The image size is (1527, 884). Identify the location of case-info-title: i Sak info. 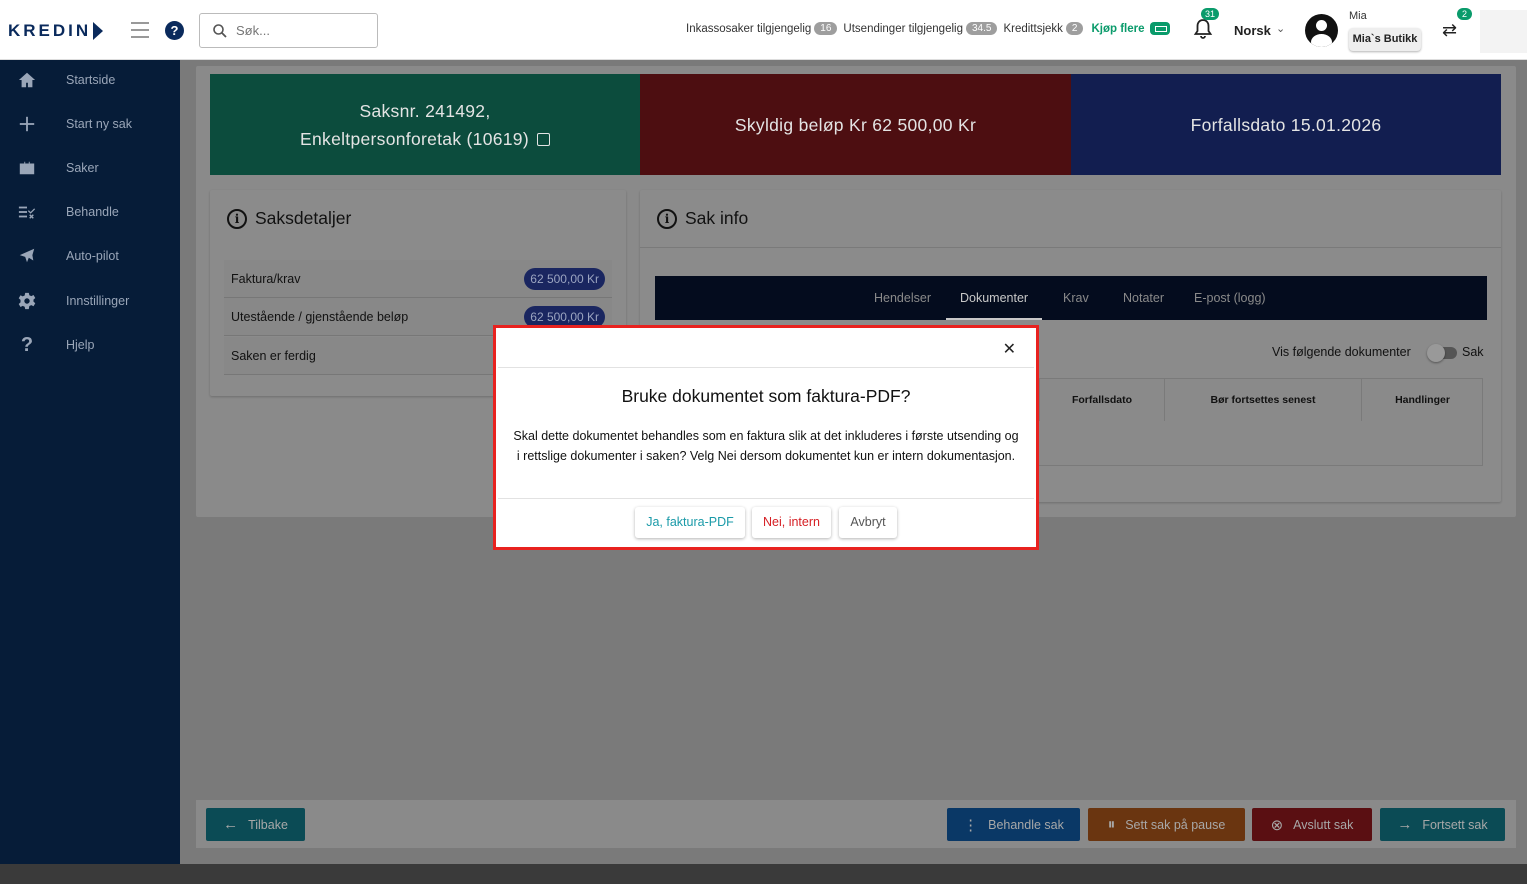
(702, 218).